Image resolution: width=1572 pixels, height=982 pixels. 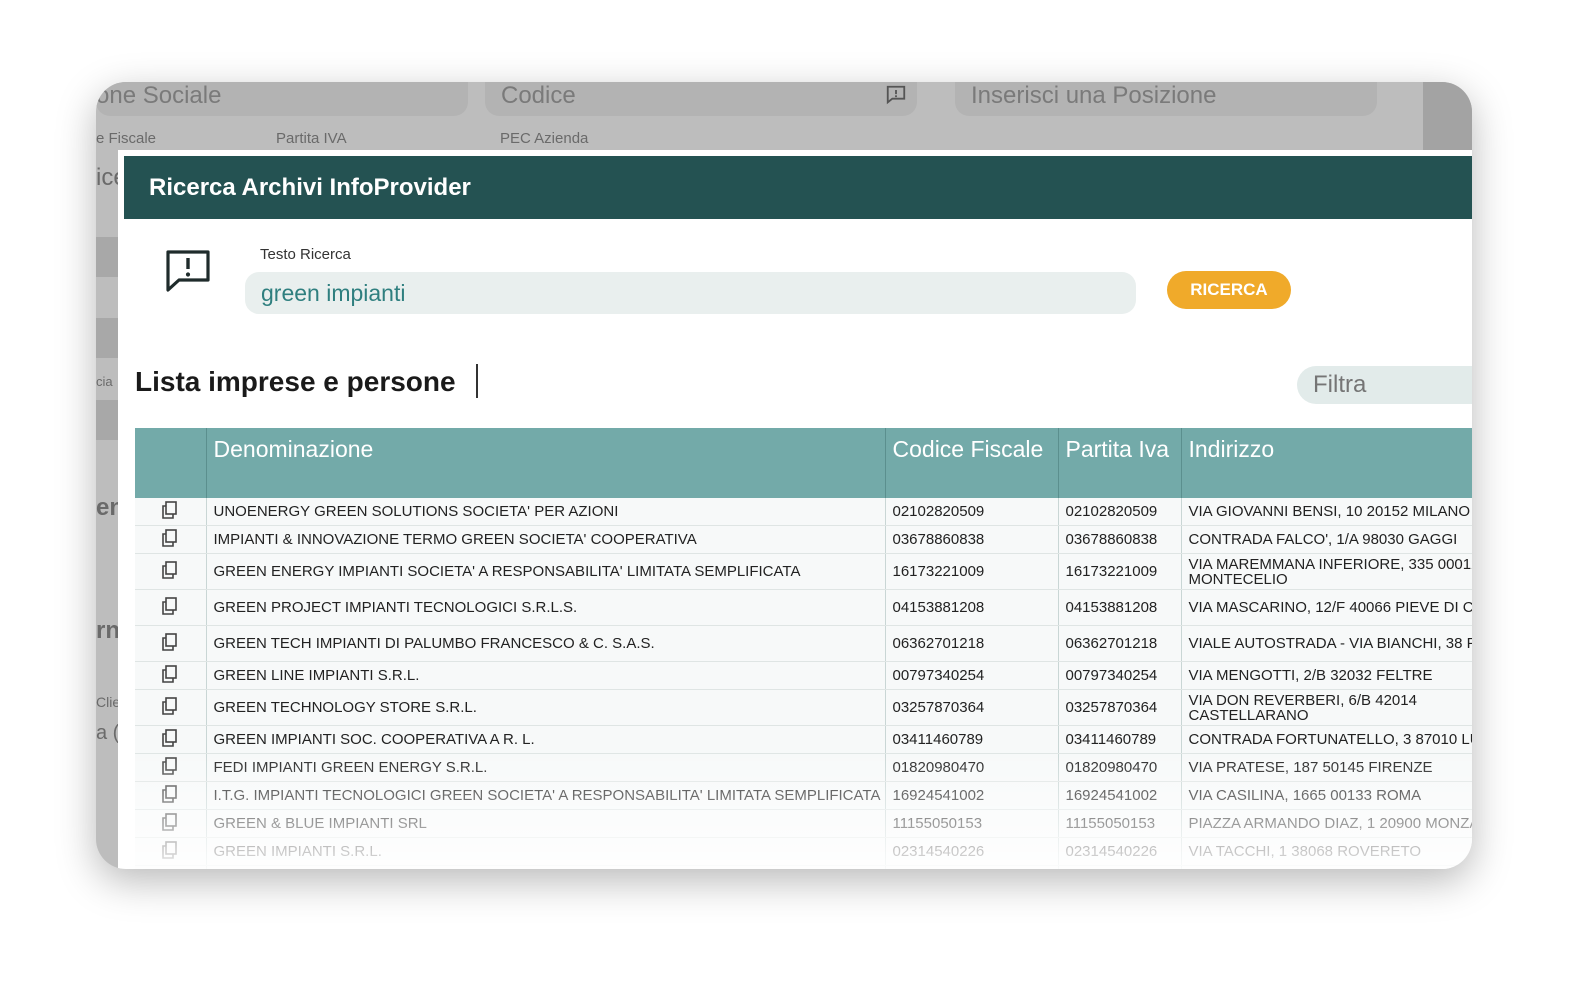 I want to click on cell-denominazione: GREEN TECHNOLOGY STORE S.R.L., so click(x=546, y=707).